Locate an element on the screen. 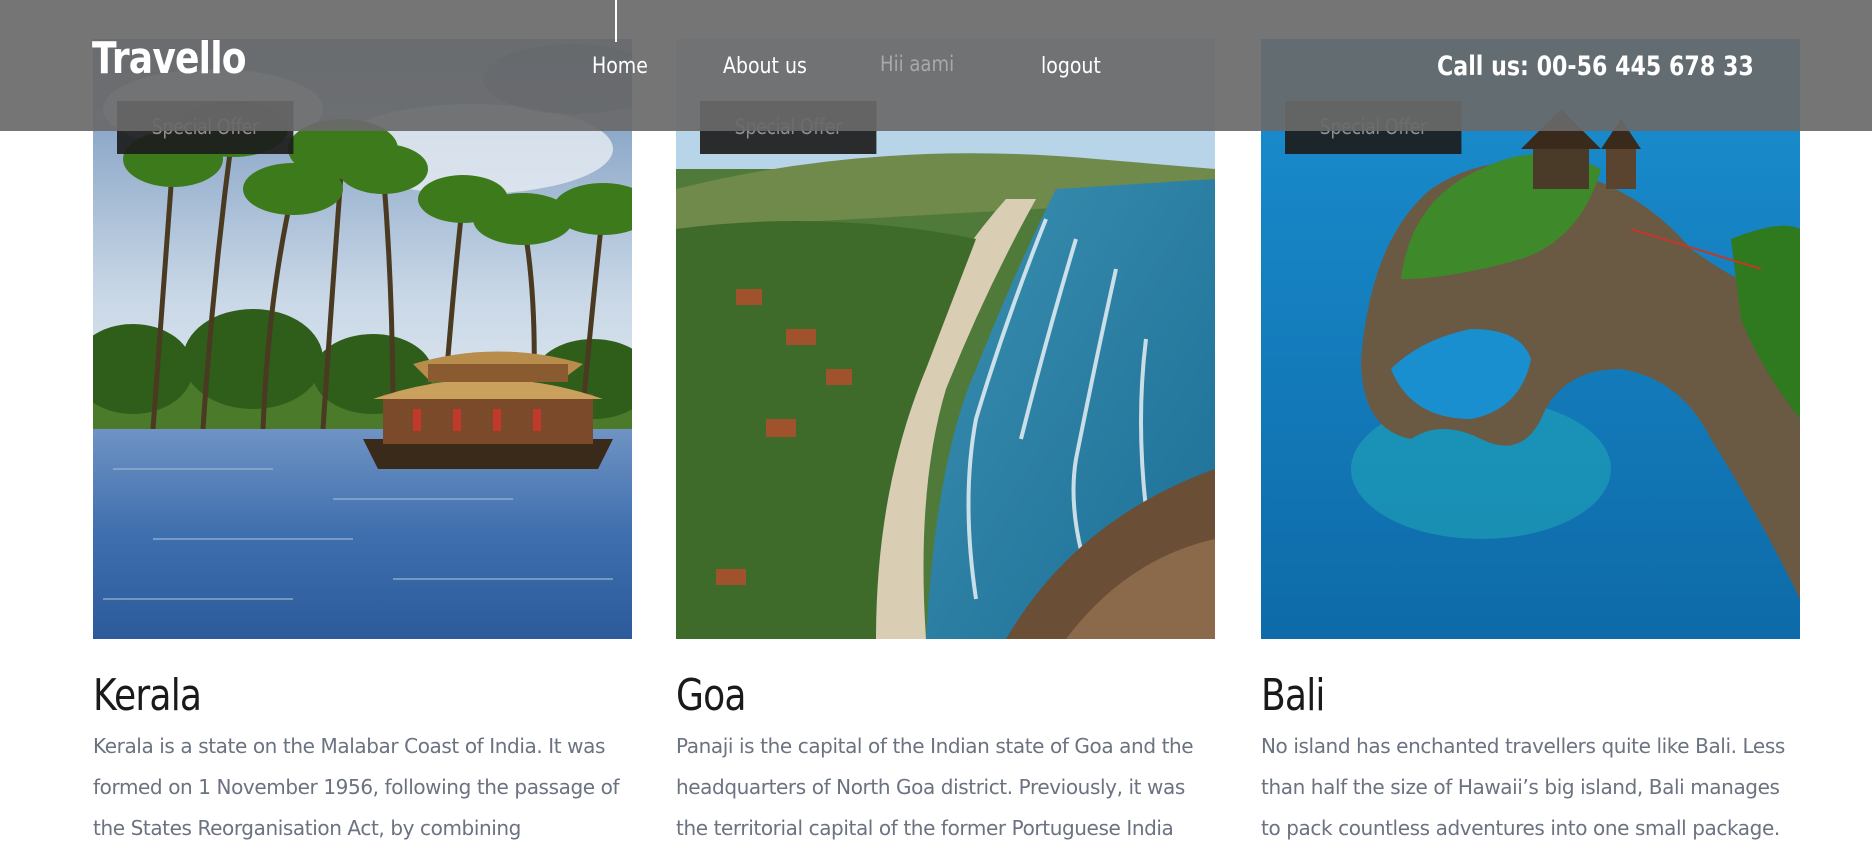 The height and width of the screenshot is (846, 1872). brand-logo: Travello is located at coordinates (169, 59).